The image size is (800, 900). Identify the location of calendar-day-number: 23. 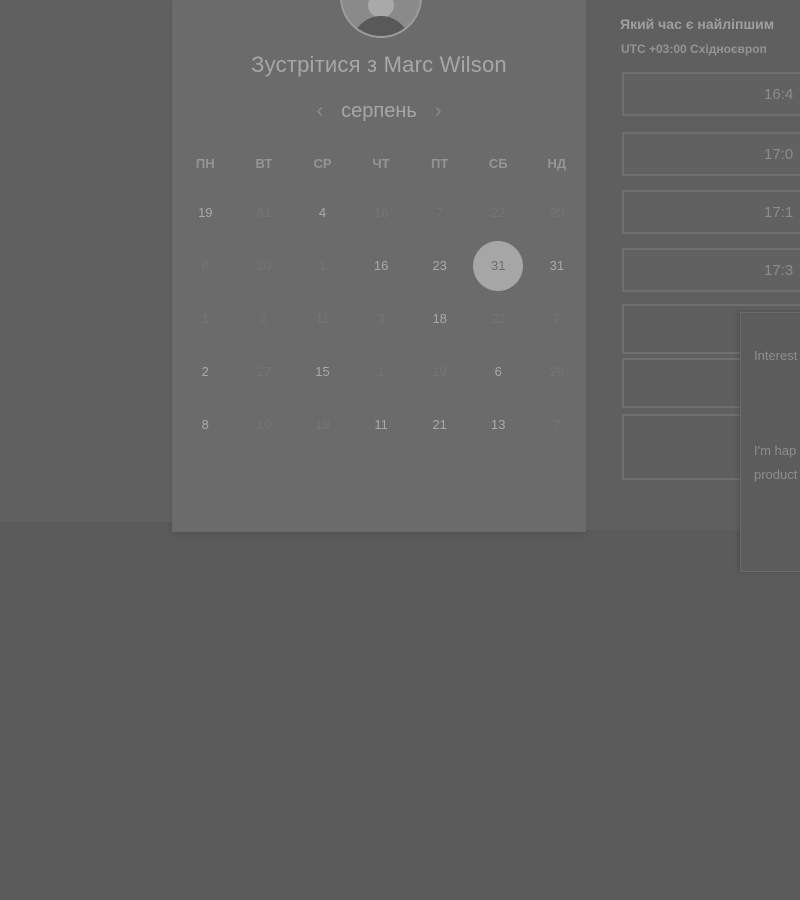
(439, 265).